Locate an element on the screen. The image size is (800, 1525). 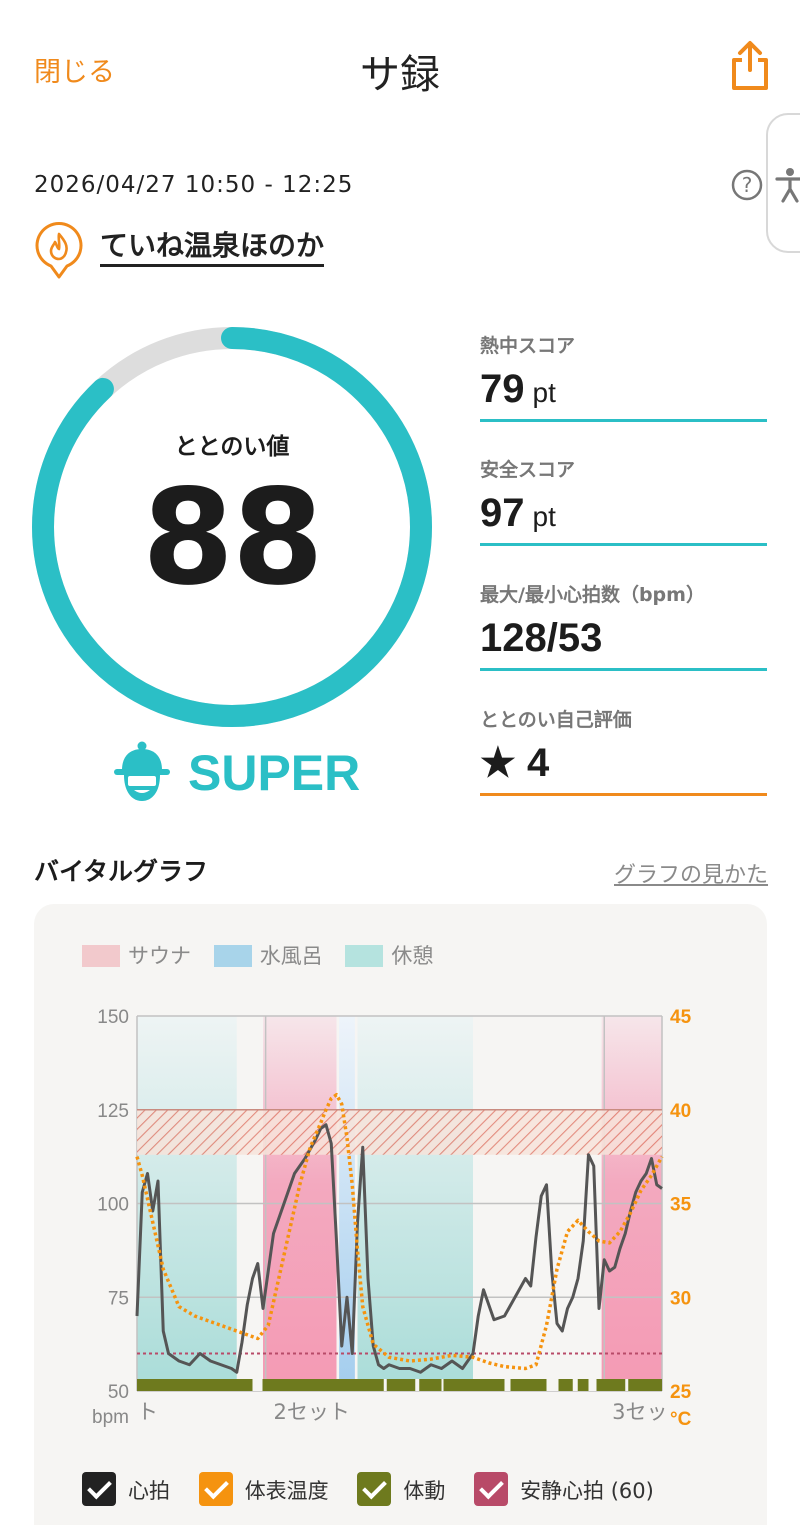
metric-number: 128/53 is located at coordinates (541, 638).